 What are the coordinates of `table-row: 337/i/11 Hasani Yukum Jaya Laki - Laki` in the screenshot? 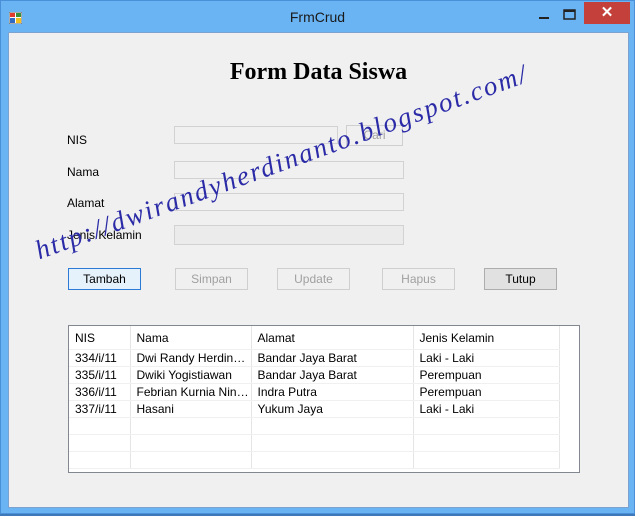 It's located at (314, 409).